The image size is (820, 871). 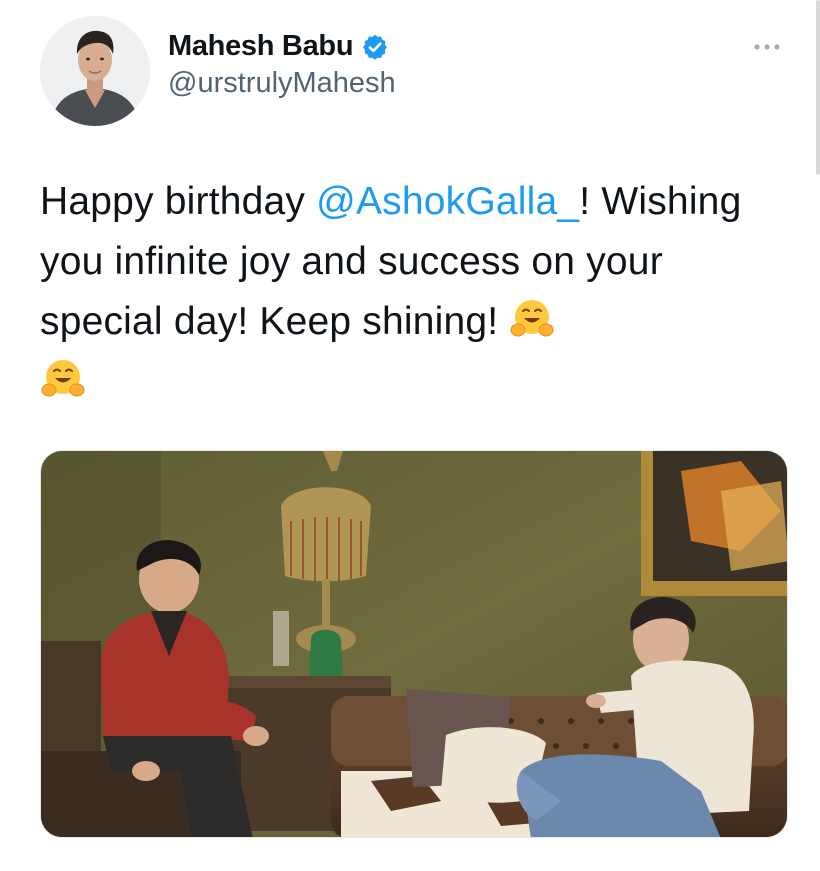 I want to click on author-info: Mahesh Babu @urstrulyMahesh, so click(x=282, y=65).